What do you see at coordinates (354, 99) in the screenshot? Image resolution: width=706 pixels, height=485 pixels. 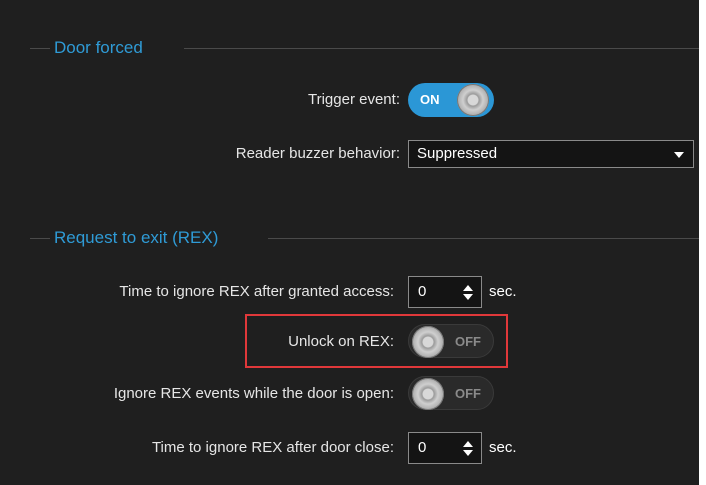 I see `trigger-event-label: Trigger event:` at bounding box center [354, 99].